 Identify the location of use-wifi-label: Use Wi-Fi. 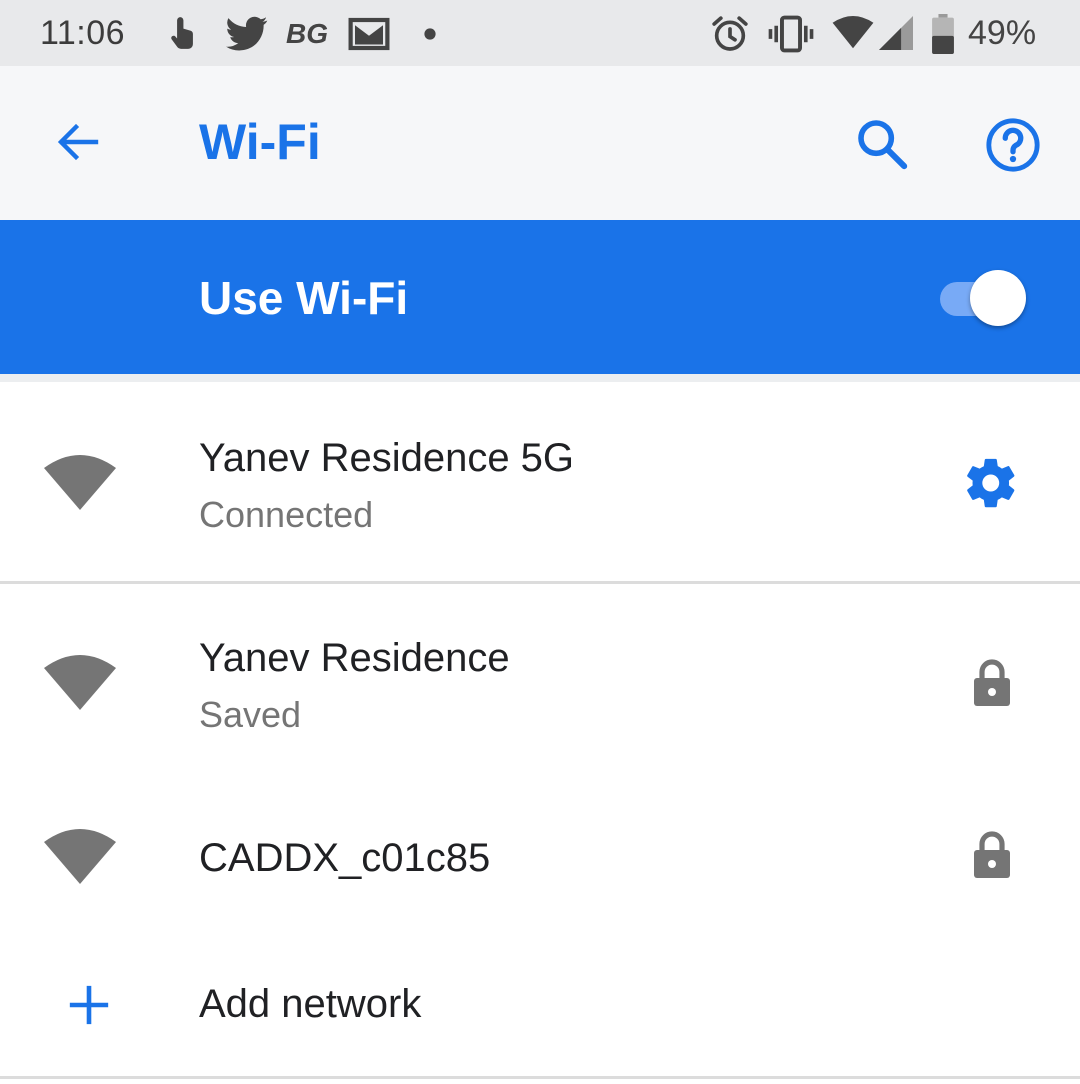
(304, 298).